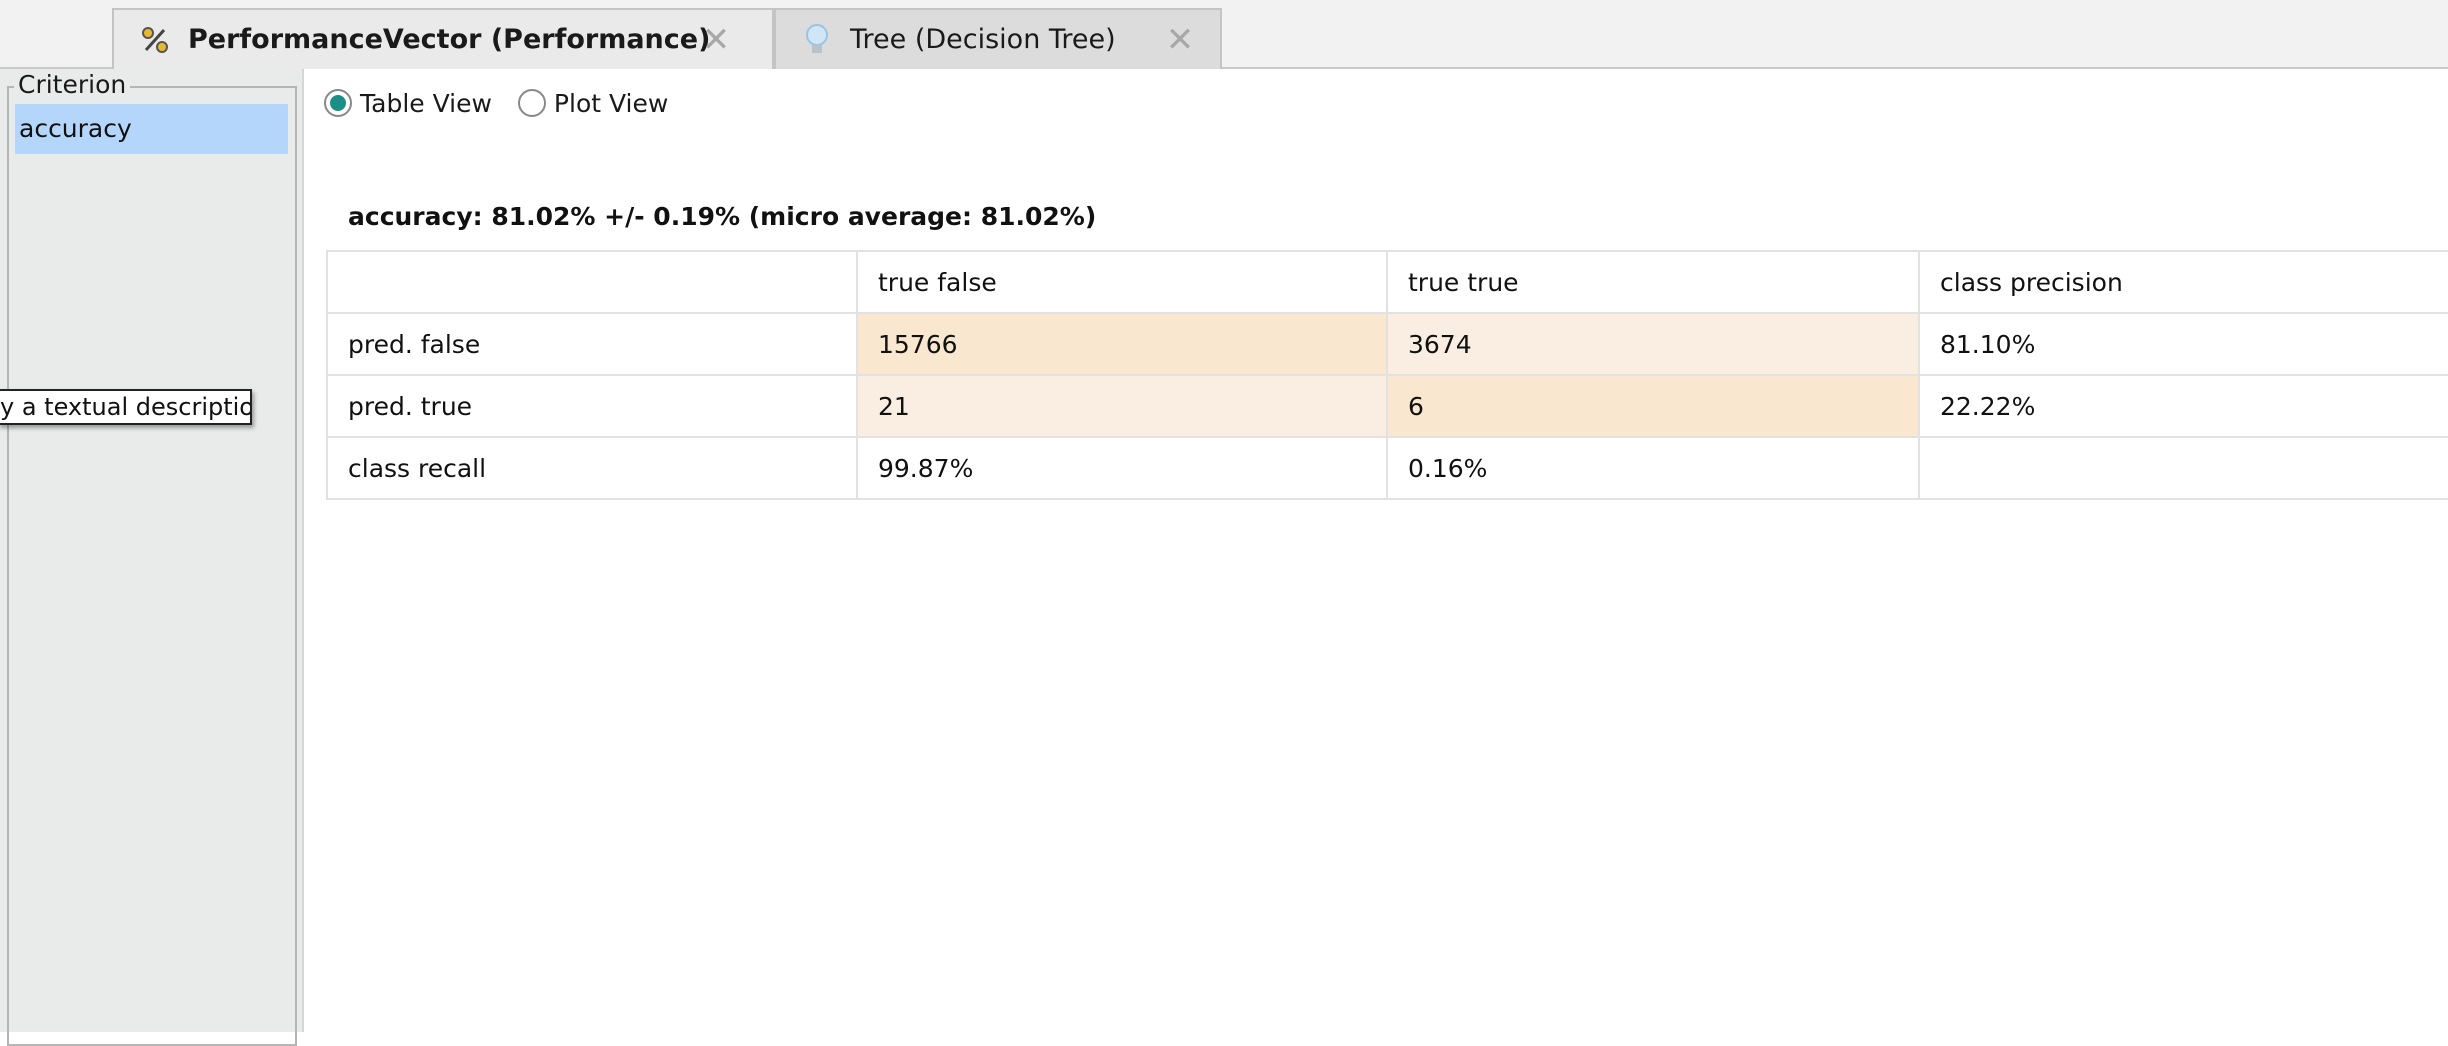 Image resolution: width=2448 pixels, height=1046 pixels. What do you see at coordinates (1653, 282) in the screenshot?
I see `header-cell: true true` at bounding box center [1653, 282].